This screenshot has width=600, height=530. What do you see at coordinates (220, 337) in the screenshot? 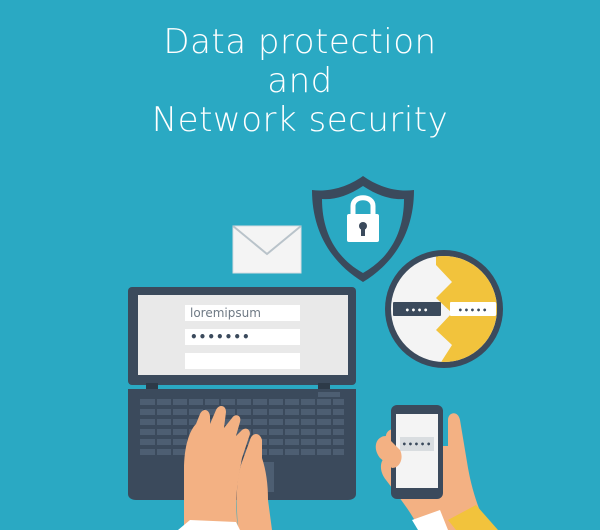
I see `password-value: •••••••` at bounding box center [220, 337].